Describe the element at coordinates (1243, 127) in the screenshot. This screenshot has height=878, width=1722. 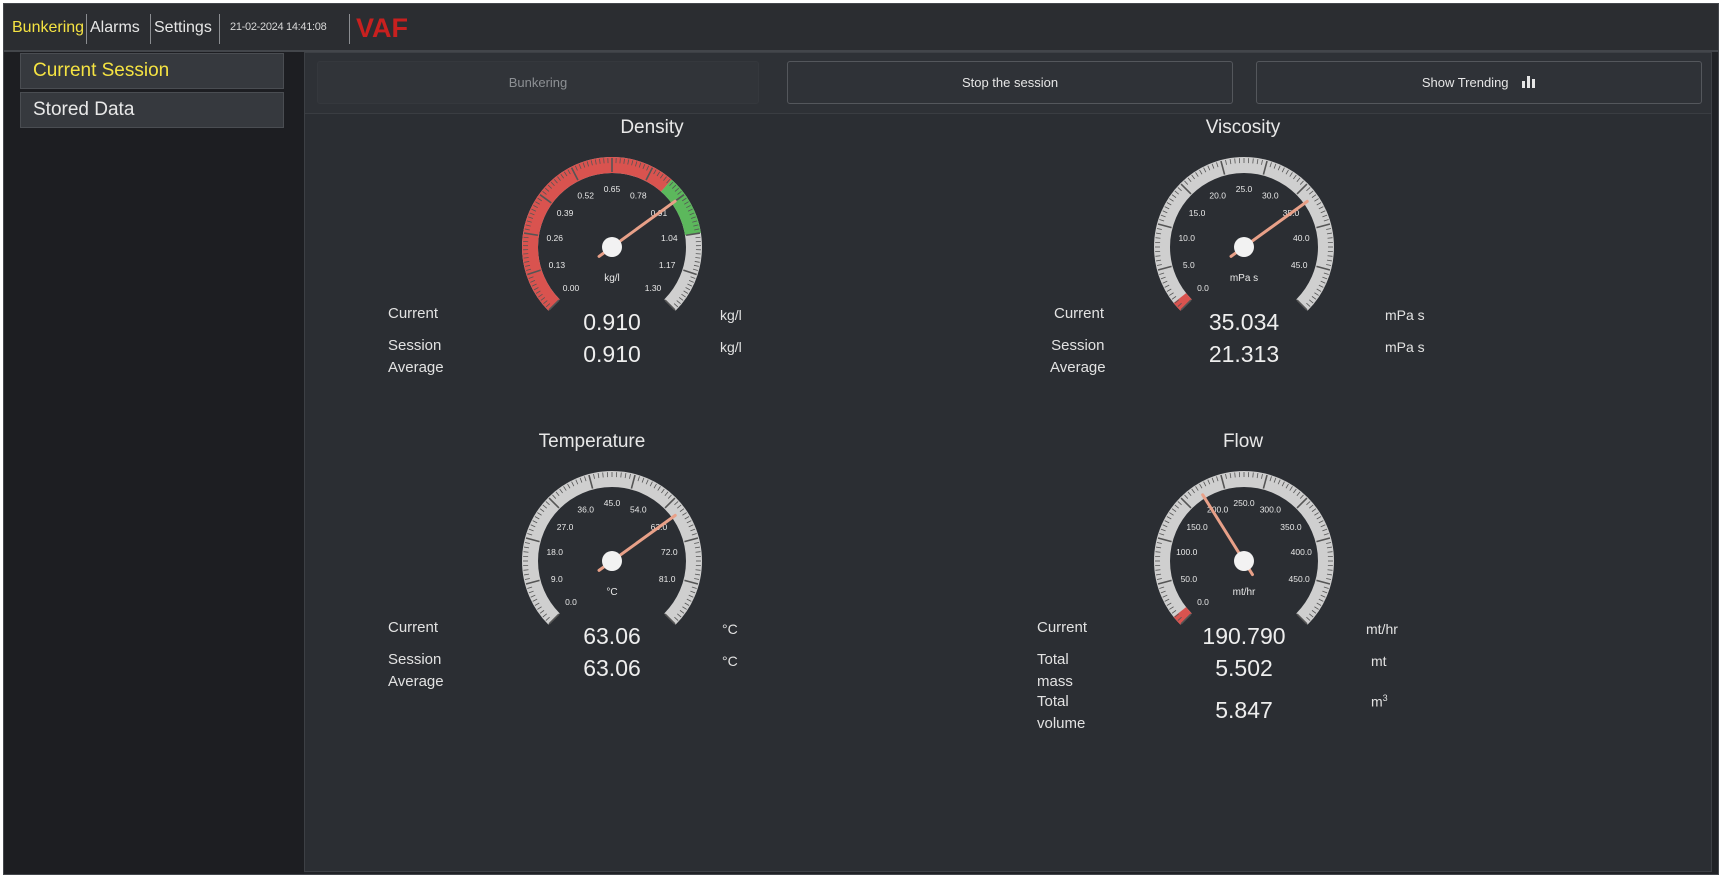
I see `viscosity-title: Viscosity` at that location.